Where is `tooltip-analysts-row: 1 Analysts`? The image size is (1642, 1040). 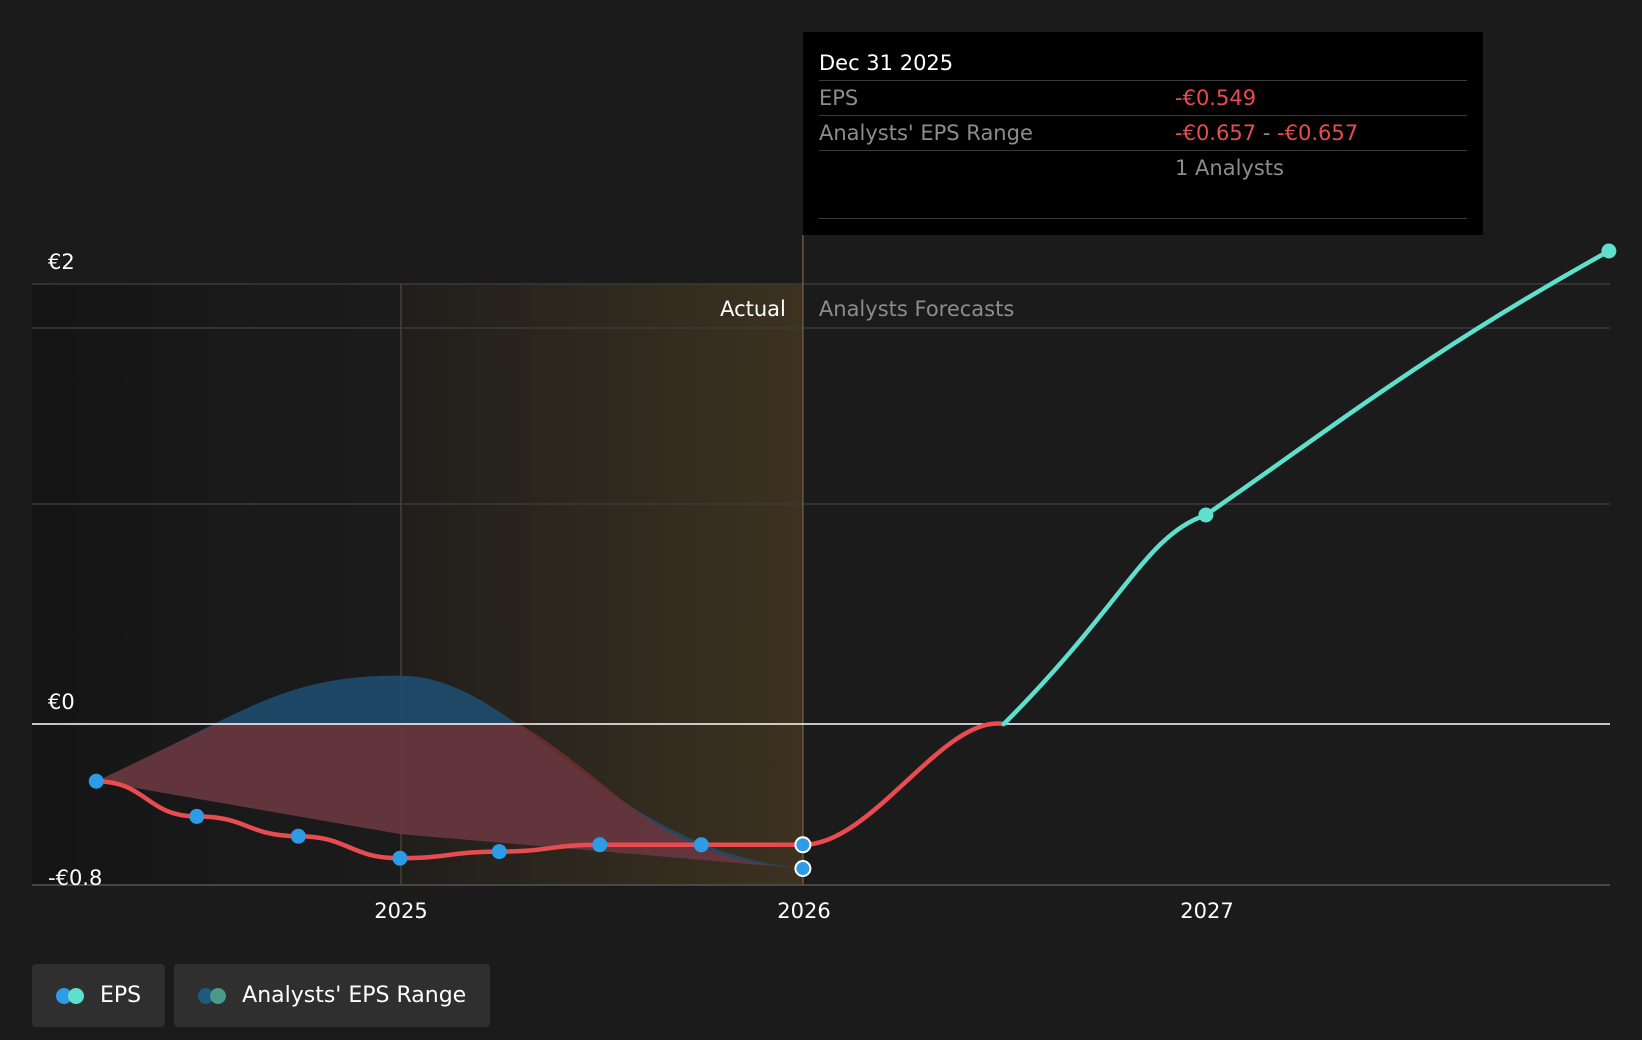
tooltip-analysts-row: 1 Analysts is located at coordinates (1143, 168).